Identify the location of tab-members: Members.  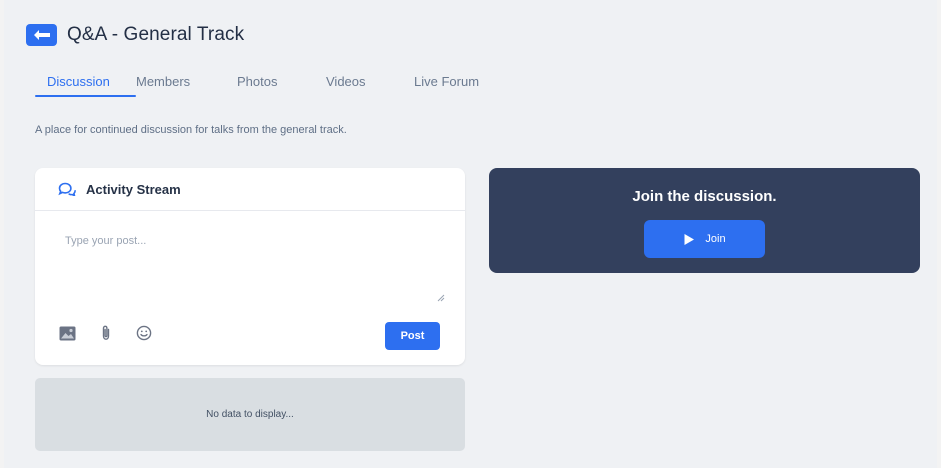
(186, 86).